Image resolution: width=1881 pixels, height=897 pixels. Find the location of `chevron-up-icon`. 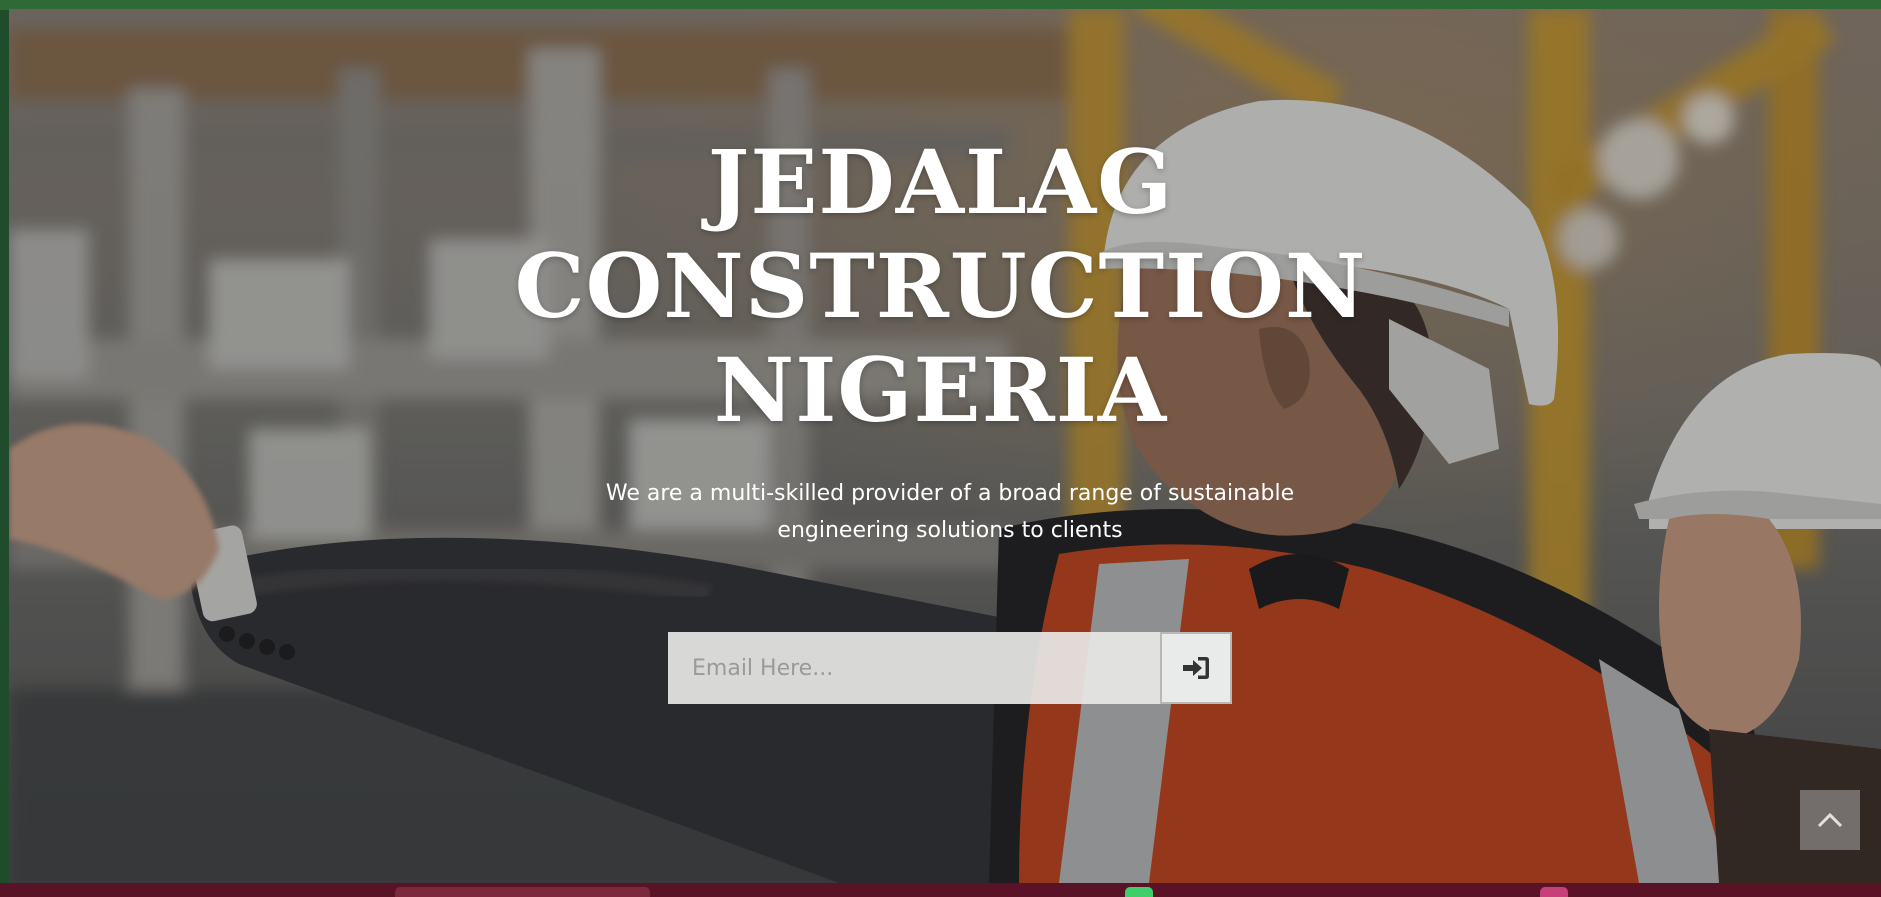

chevron-up-icon is located at coordinates (1830, 820).